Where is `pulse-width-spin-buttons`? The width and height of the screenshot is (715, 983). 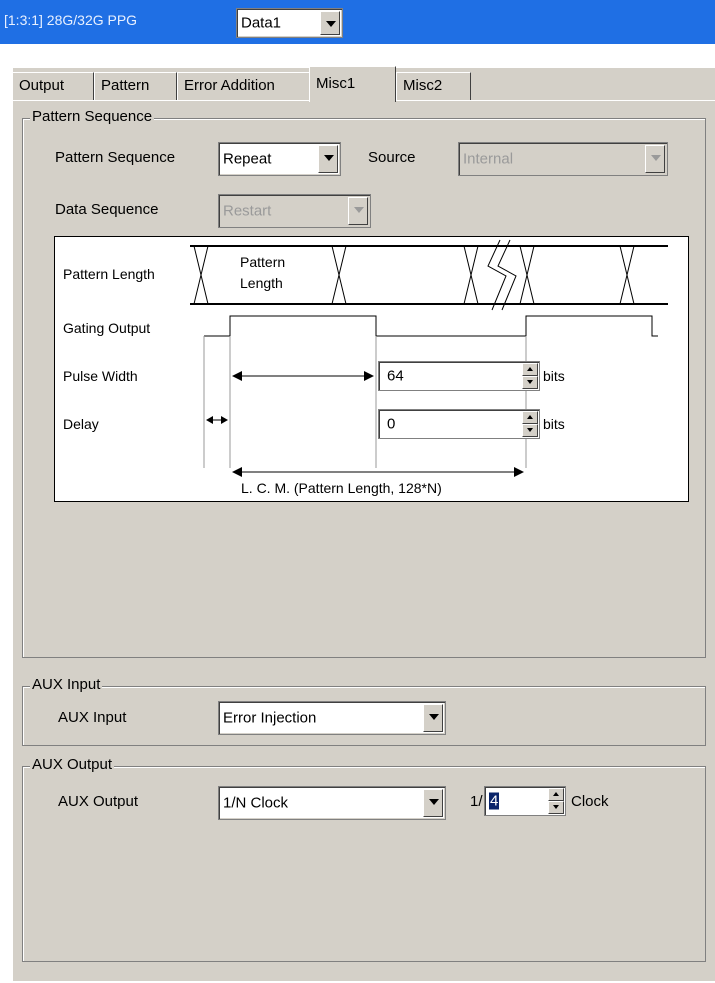
pulse-width-spin-buttons is located at coordinates (530, 376).